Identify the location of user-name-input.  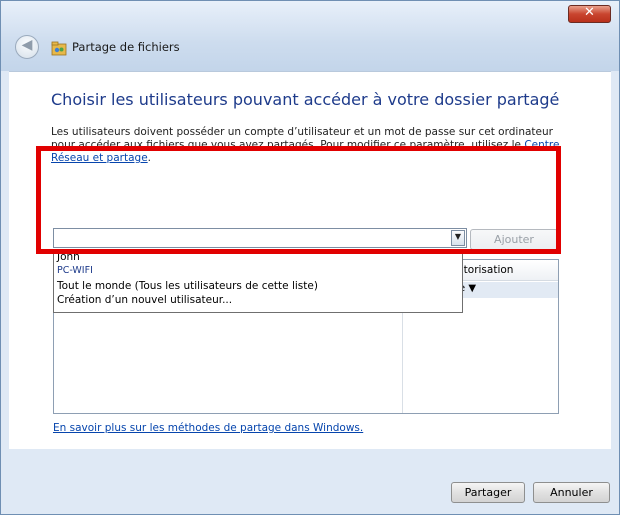
(248, 238).